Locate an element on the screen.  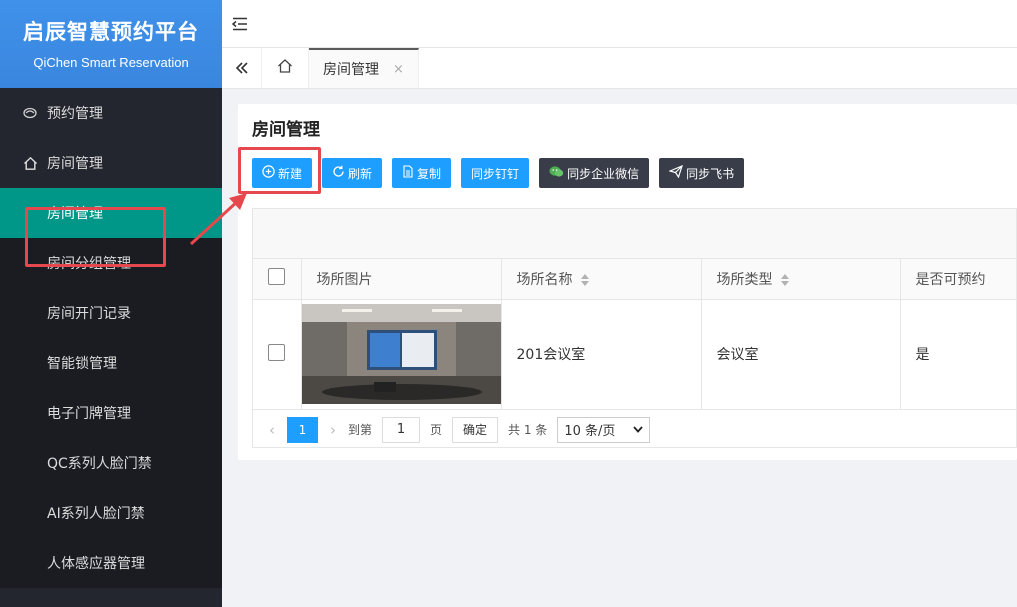
tab-label: 房间管理 is located at coordinates (351, 70).